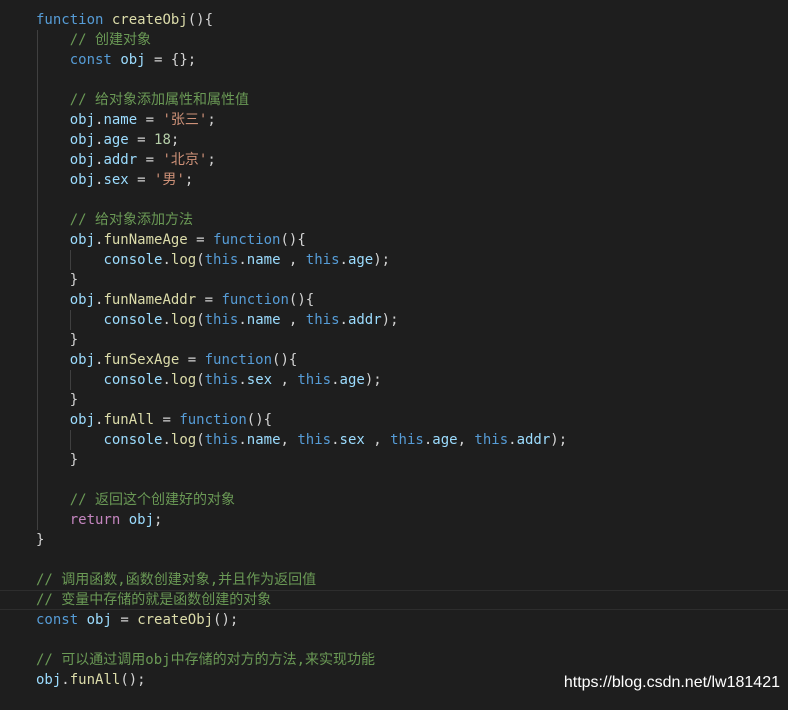  Describe the element at coordinates (57, 400) in the screenshot. I see `code-token: }` at that location.